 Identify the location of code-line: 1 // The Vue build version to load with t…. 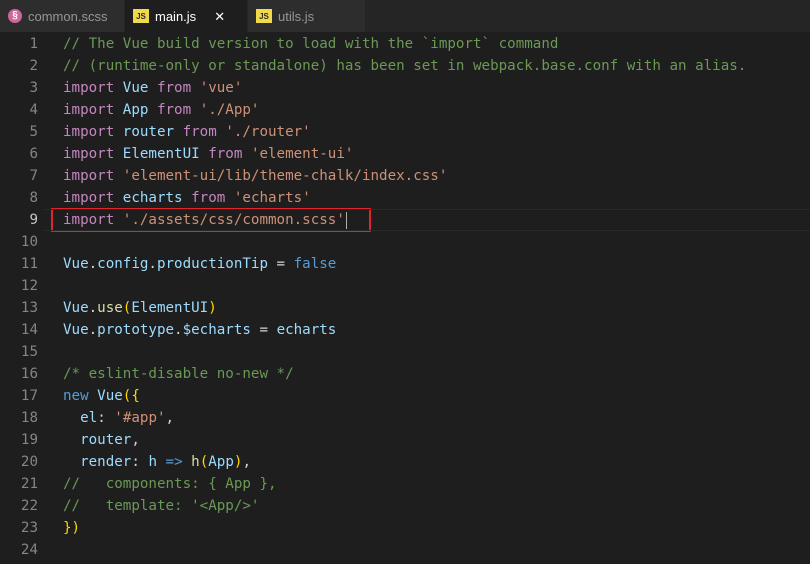
(405, 44).